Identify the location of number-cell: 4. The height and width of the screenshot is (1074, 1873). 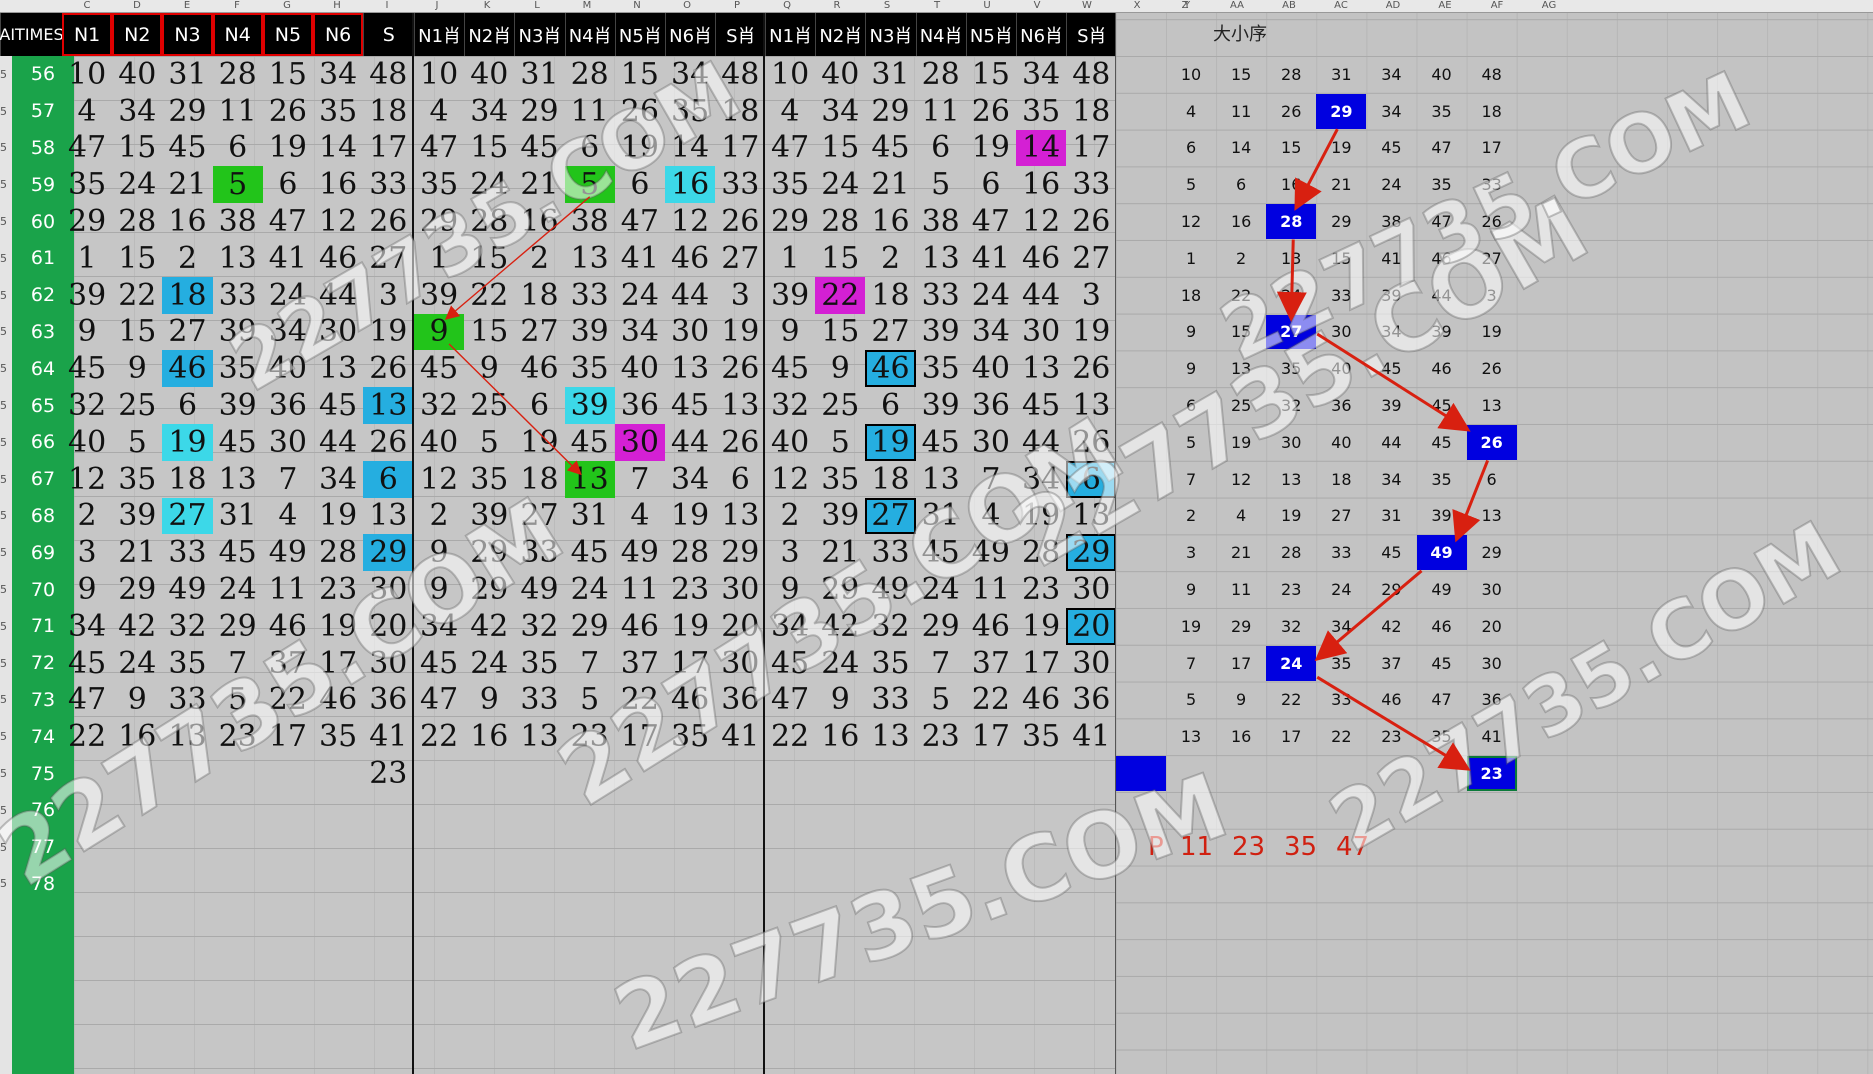
(439, 111).